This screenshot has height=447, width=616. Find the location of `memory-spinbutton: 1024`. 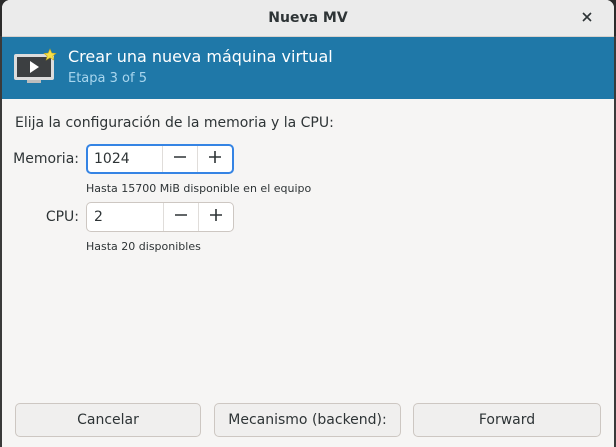

memory-spinbutton: 1024 is located at coordinates (160, 159).